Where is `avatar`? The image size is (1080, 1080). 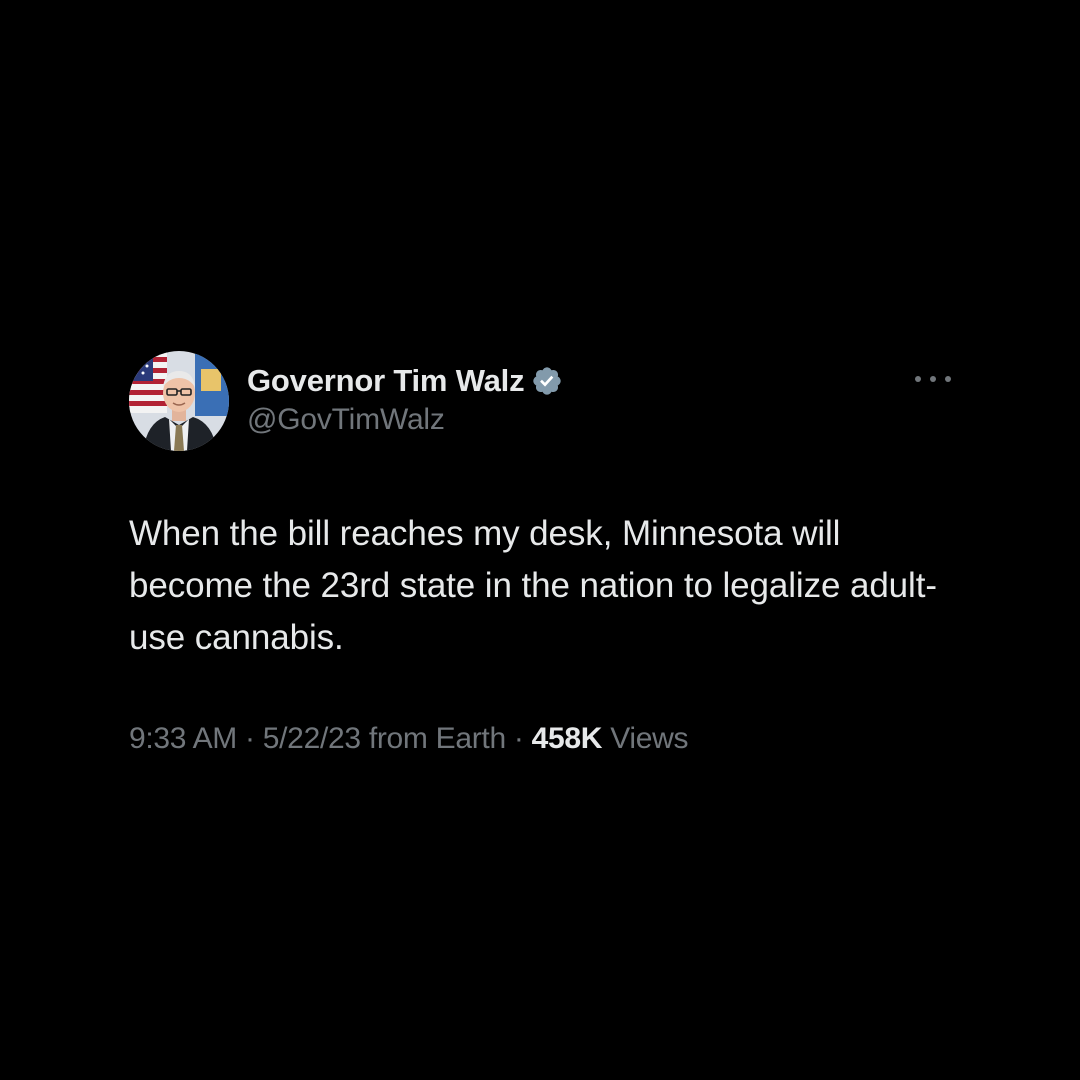
avatar is located at coordinates (179, 401).